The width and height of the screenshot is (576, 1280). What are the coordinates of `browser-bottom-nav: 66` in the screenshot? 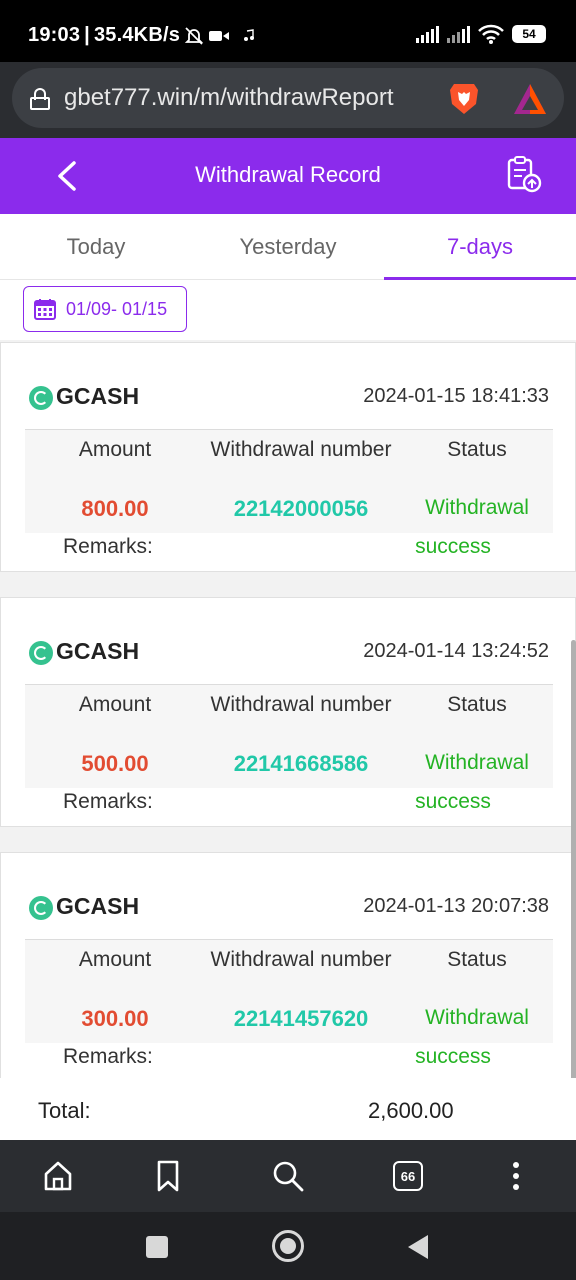 It's located at (288, 1176).